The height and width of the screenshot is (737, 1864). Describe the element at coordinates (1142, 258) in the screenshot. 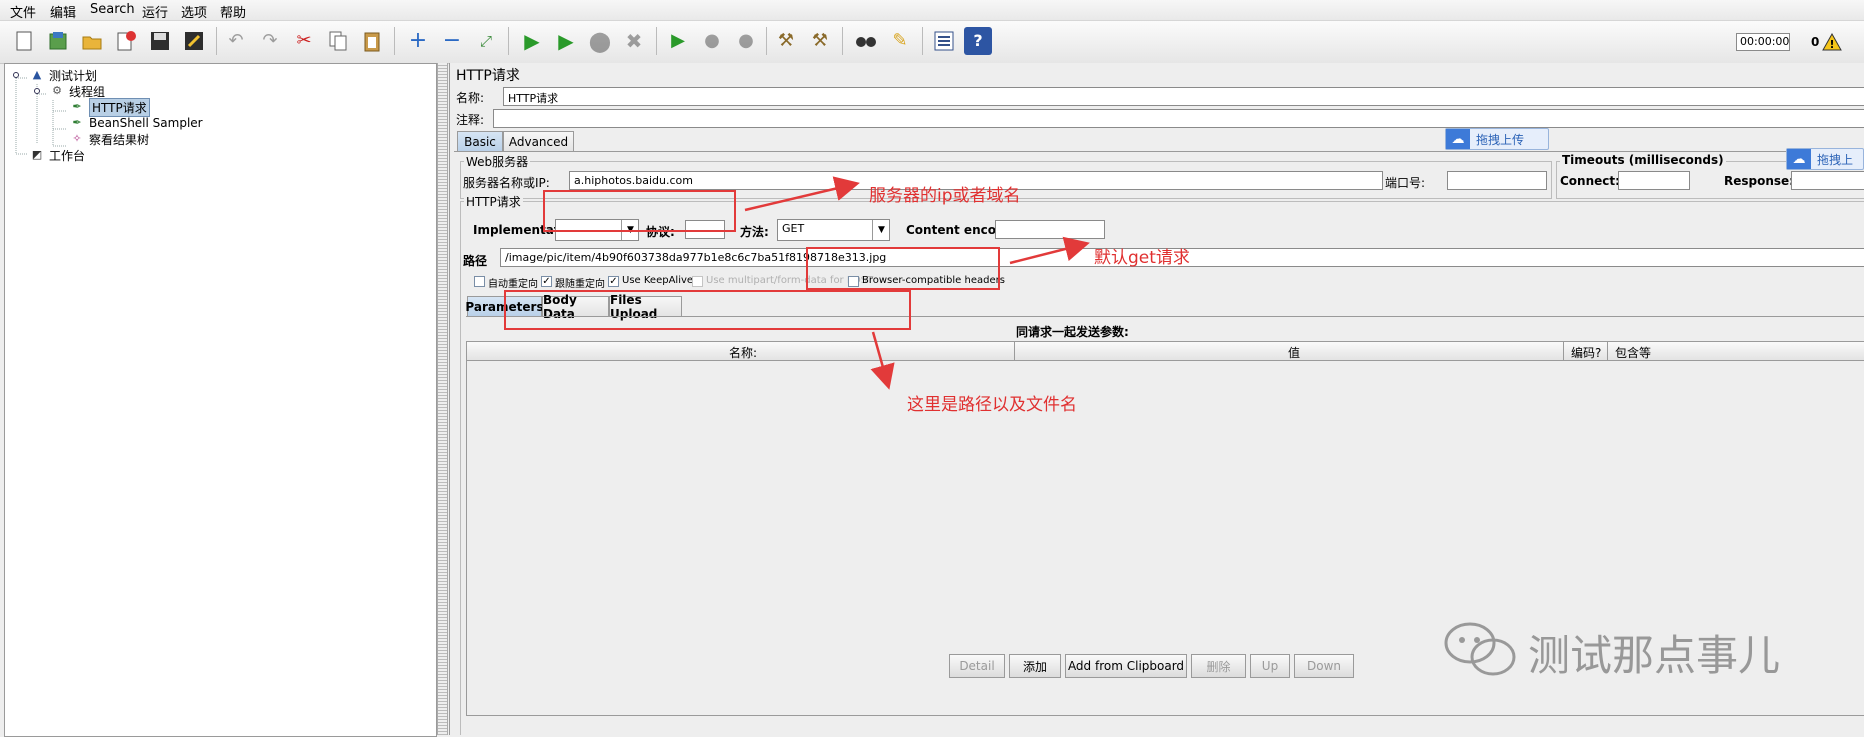

I see `annotation-method: 默认get请求` at that location.